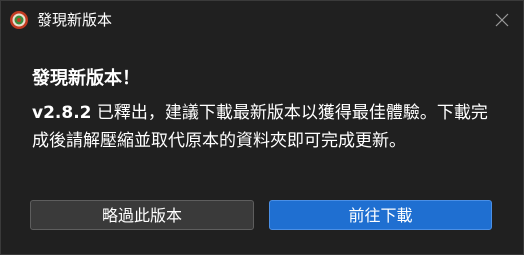 The width and height of the screenshot is (524, 255). I want to click on go-download-button: 前往下載, so click(380, 215).